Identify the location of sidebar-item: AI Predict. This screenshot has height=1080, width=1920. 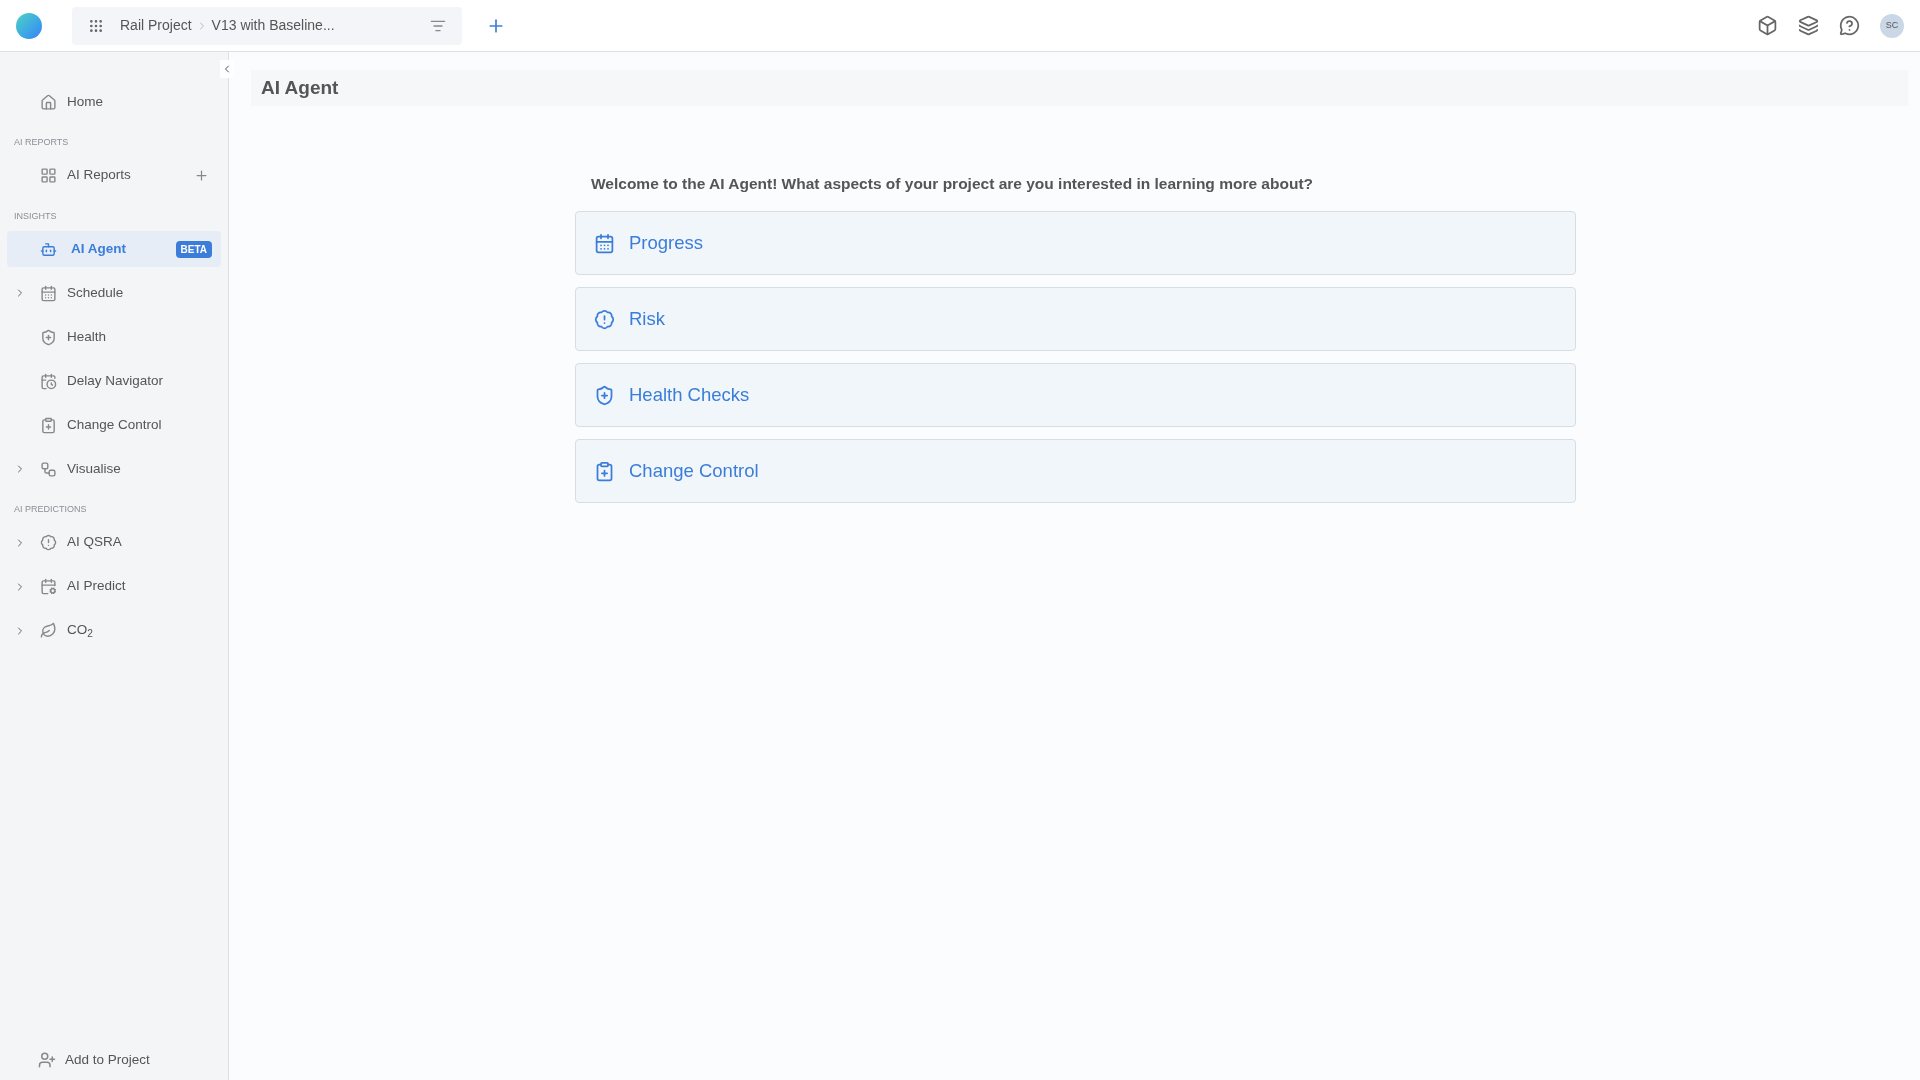
(114, 586).